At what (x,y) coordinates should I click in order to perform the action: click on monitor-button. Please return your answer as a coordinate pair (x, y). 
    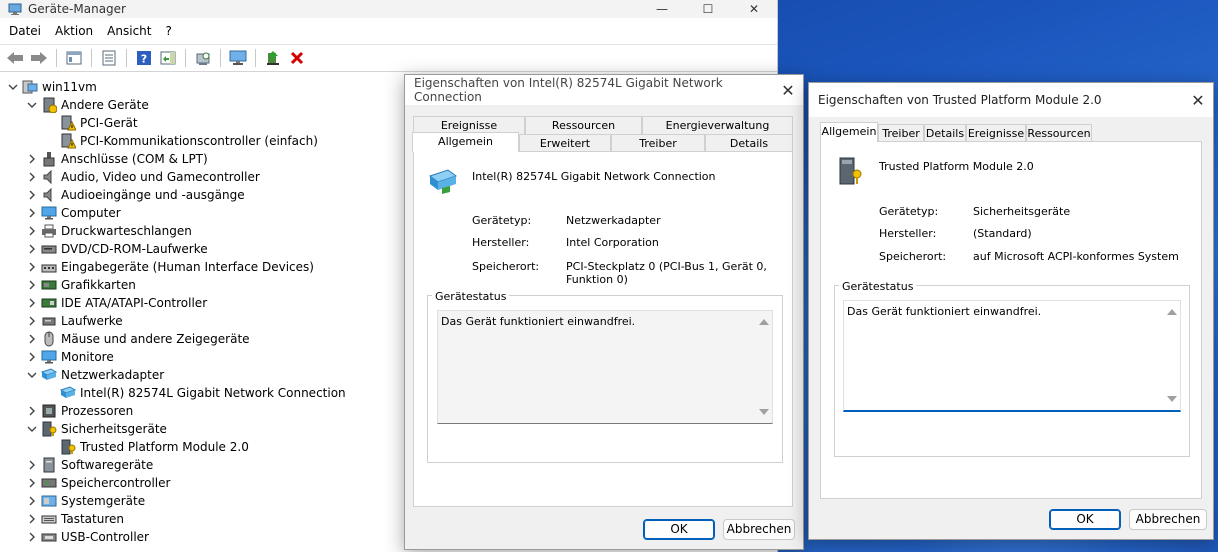
    Looking at the image, I should click on (238, 58).